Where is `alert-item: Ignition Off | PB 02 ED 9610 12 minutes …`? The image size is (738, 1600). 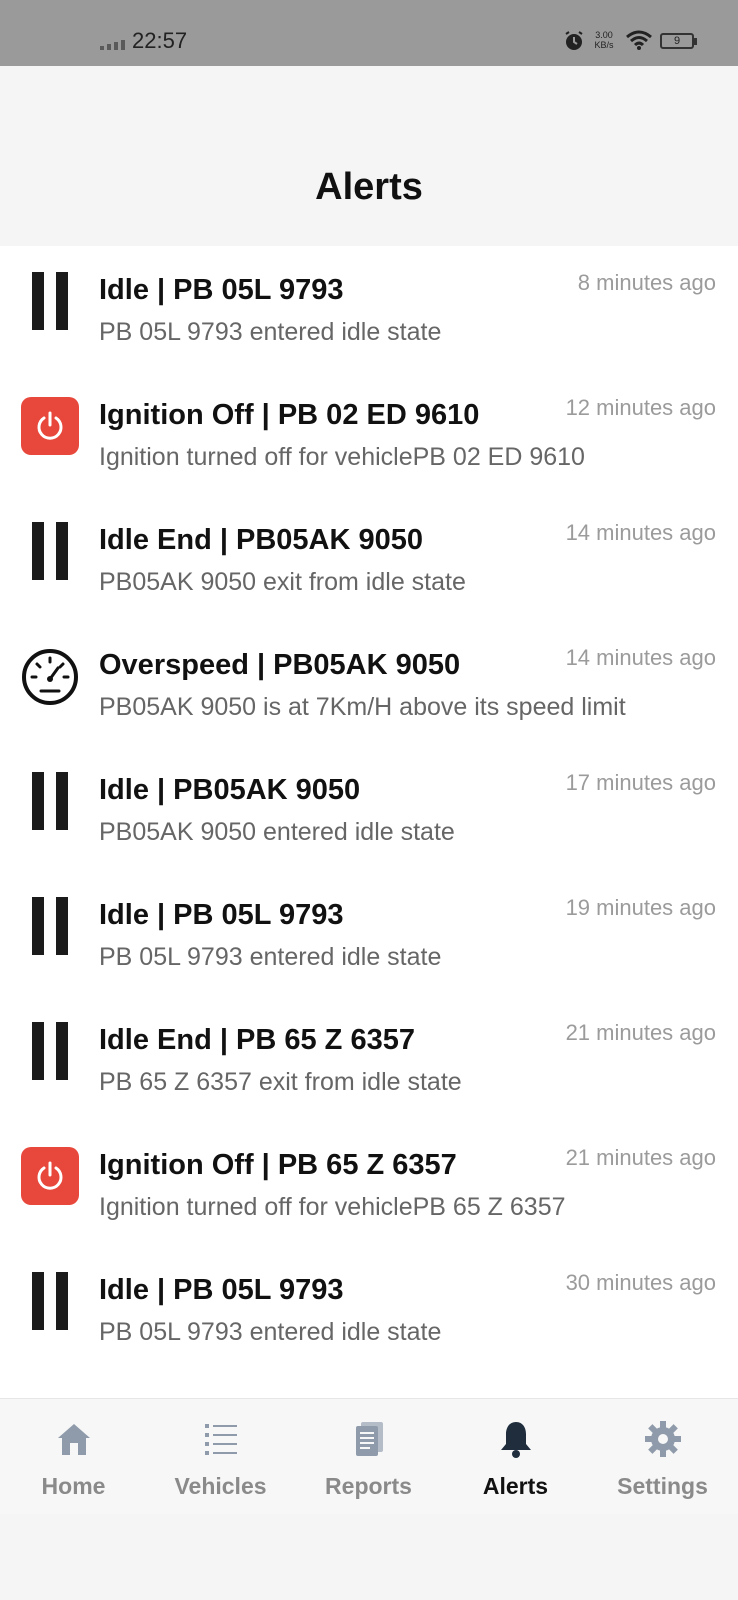
alert-item: Ignition Off | PB 02 ED 9610 12 minutes … is located at coordinates (369, 433).